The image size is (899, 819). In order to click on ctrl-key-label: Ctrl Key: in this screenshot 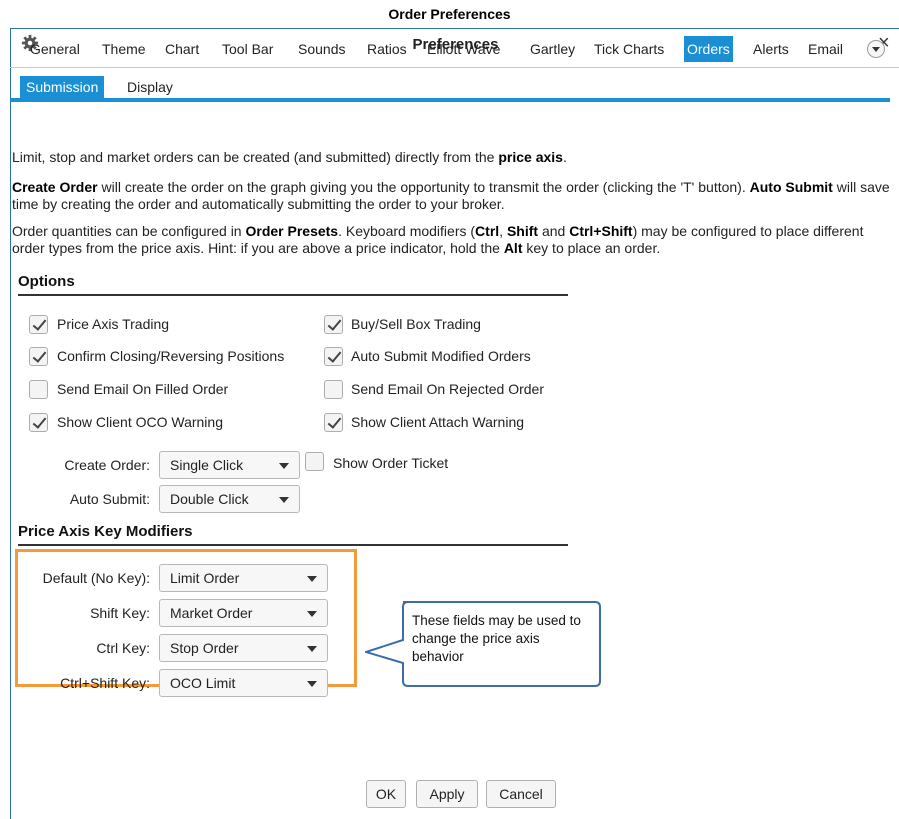, I will do `click(123, 648)`.